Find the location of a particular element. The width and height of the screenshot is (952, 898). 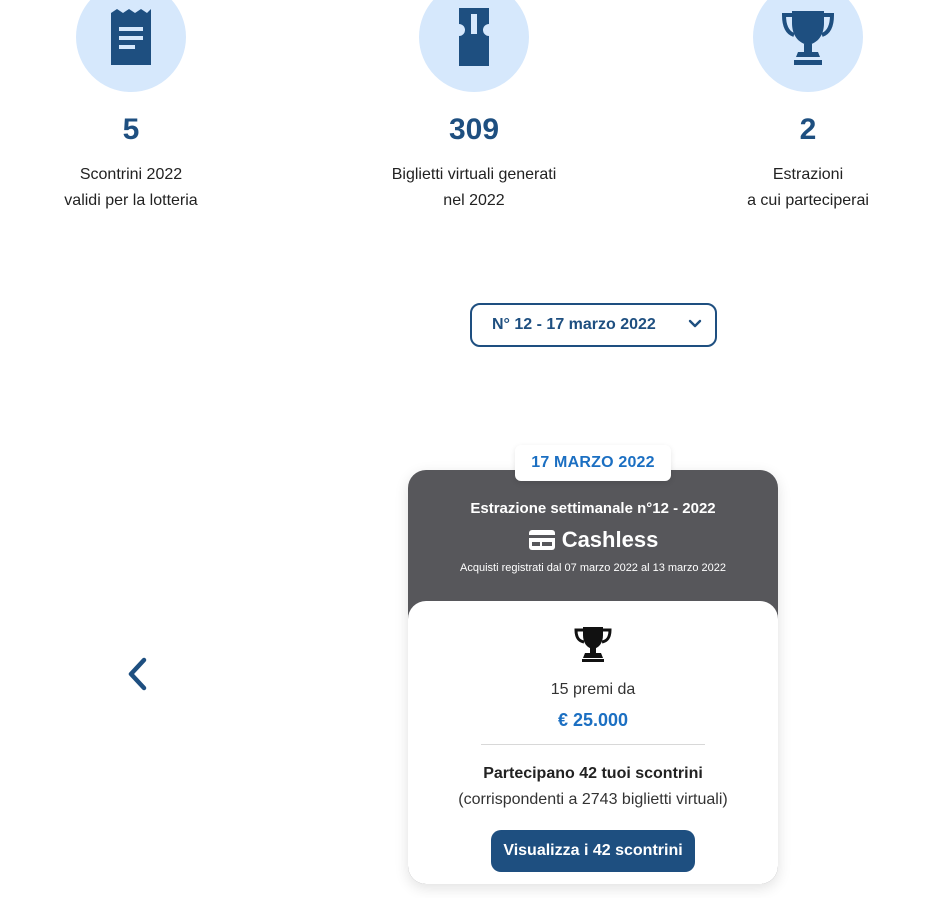

view-receipts-button: Visualizza i 42 scontrini is located at coordinates (593, 851).